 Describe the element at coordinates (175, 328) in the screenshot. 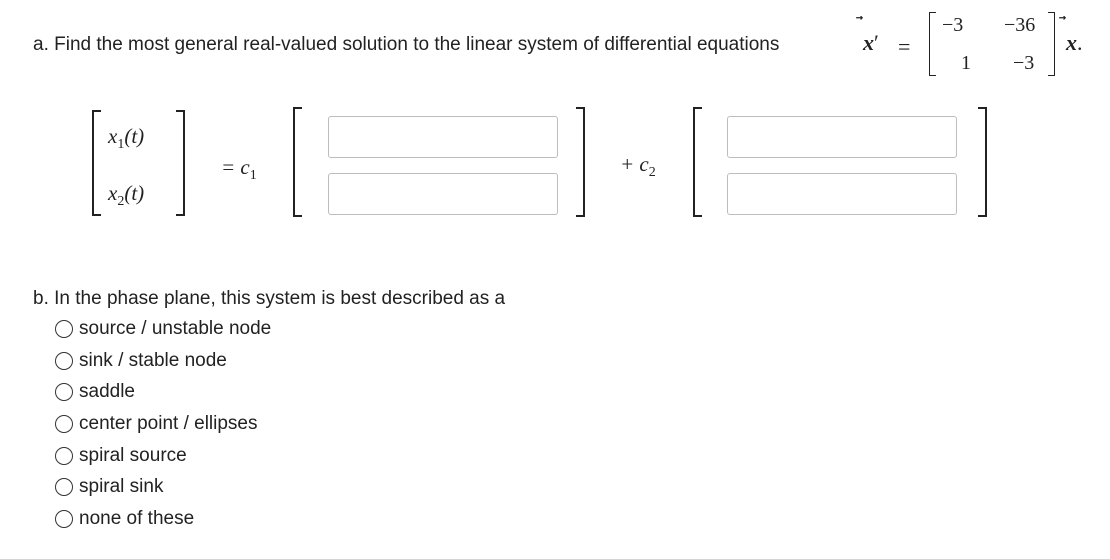

I see `option-label: source / unstable node` at that location.